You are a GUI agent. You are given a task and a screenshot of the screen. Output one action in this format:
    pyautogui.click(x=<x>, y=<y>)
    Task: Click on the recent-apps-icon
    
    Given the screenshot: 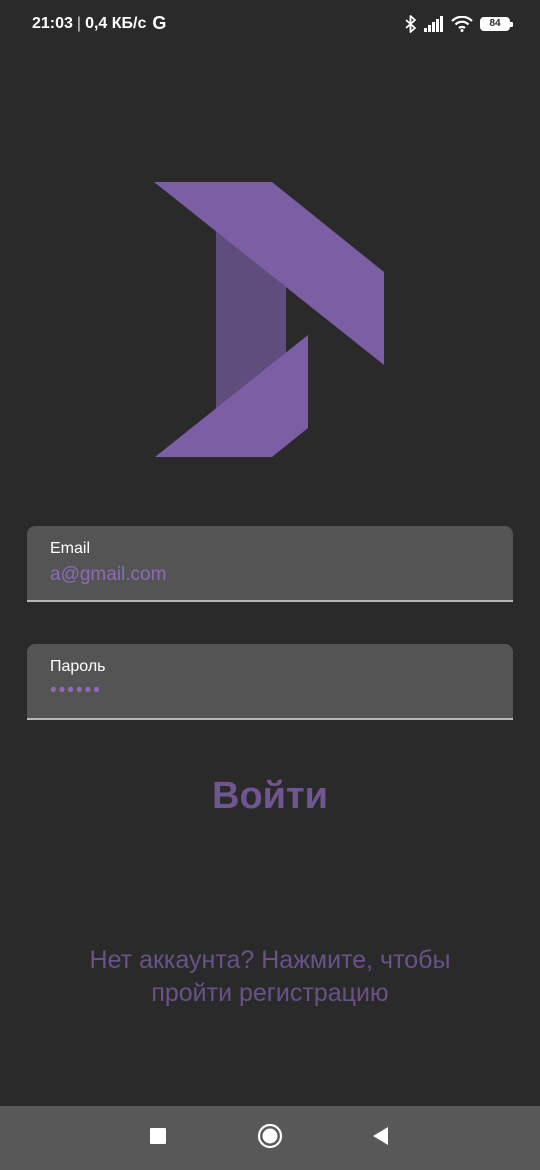 What is the action you would take?
    pyautogui.click(x=158, y=1138)
    